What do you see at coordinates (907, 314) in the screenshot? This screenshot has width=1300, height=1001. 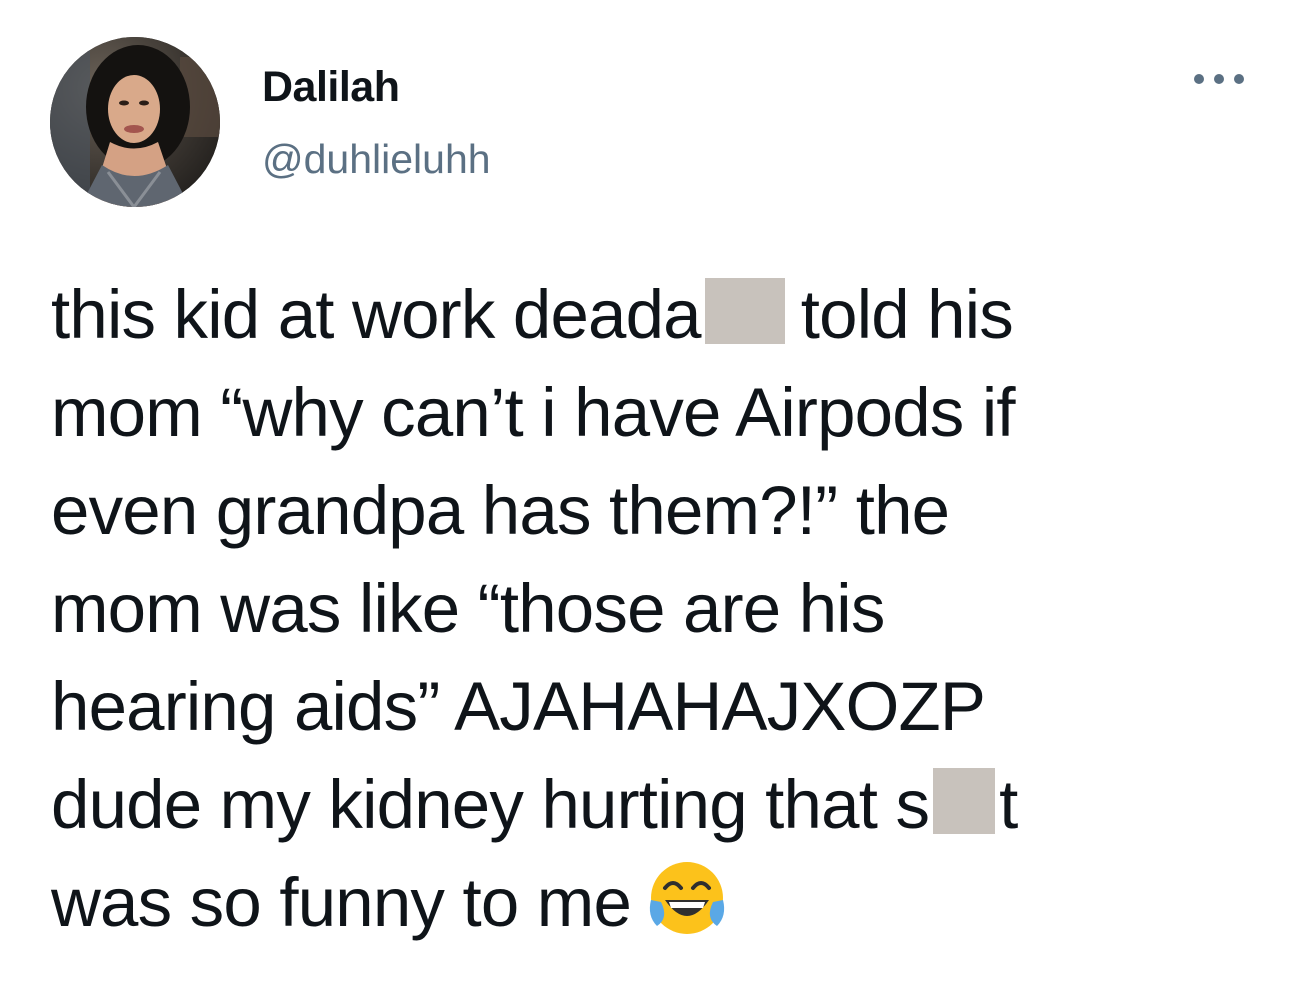 I see `tweet-line-1-end: told his` at bounding box center [907, 314].